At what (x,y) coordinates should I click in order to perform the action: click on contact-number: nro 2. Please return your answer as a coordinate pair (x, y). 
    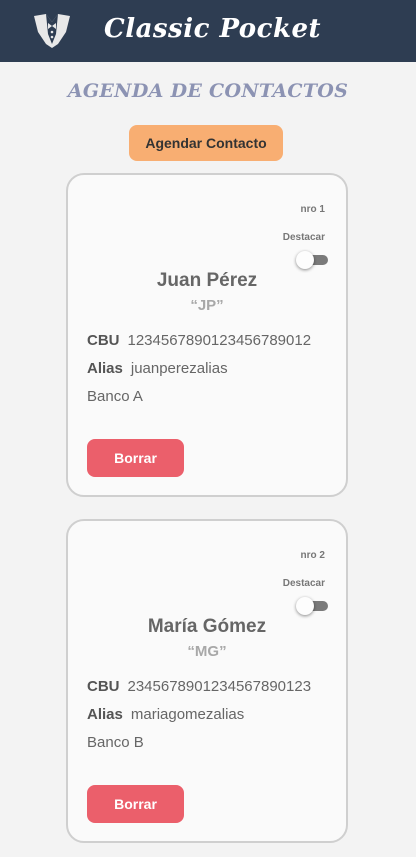
    Looking at the image, I should click on (312, 555).